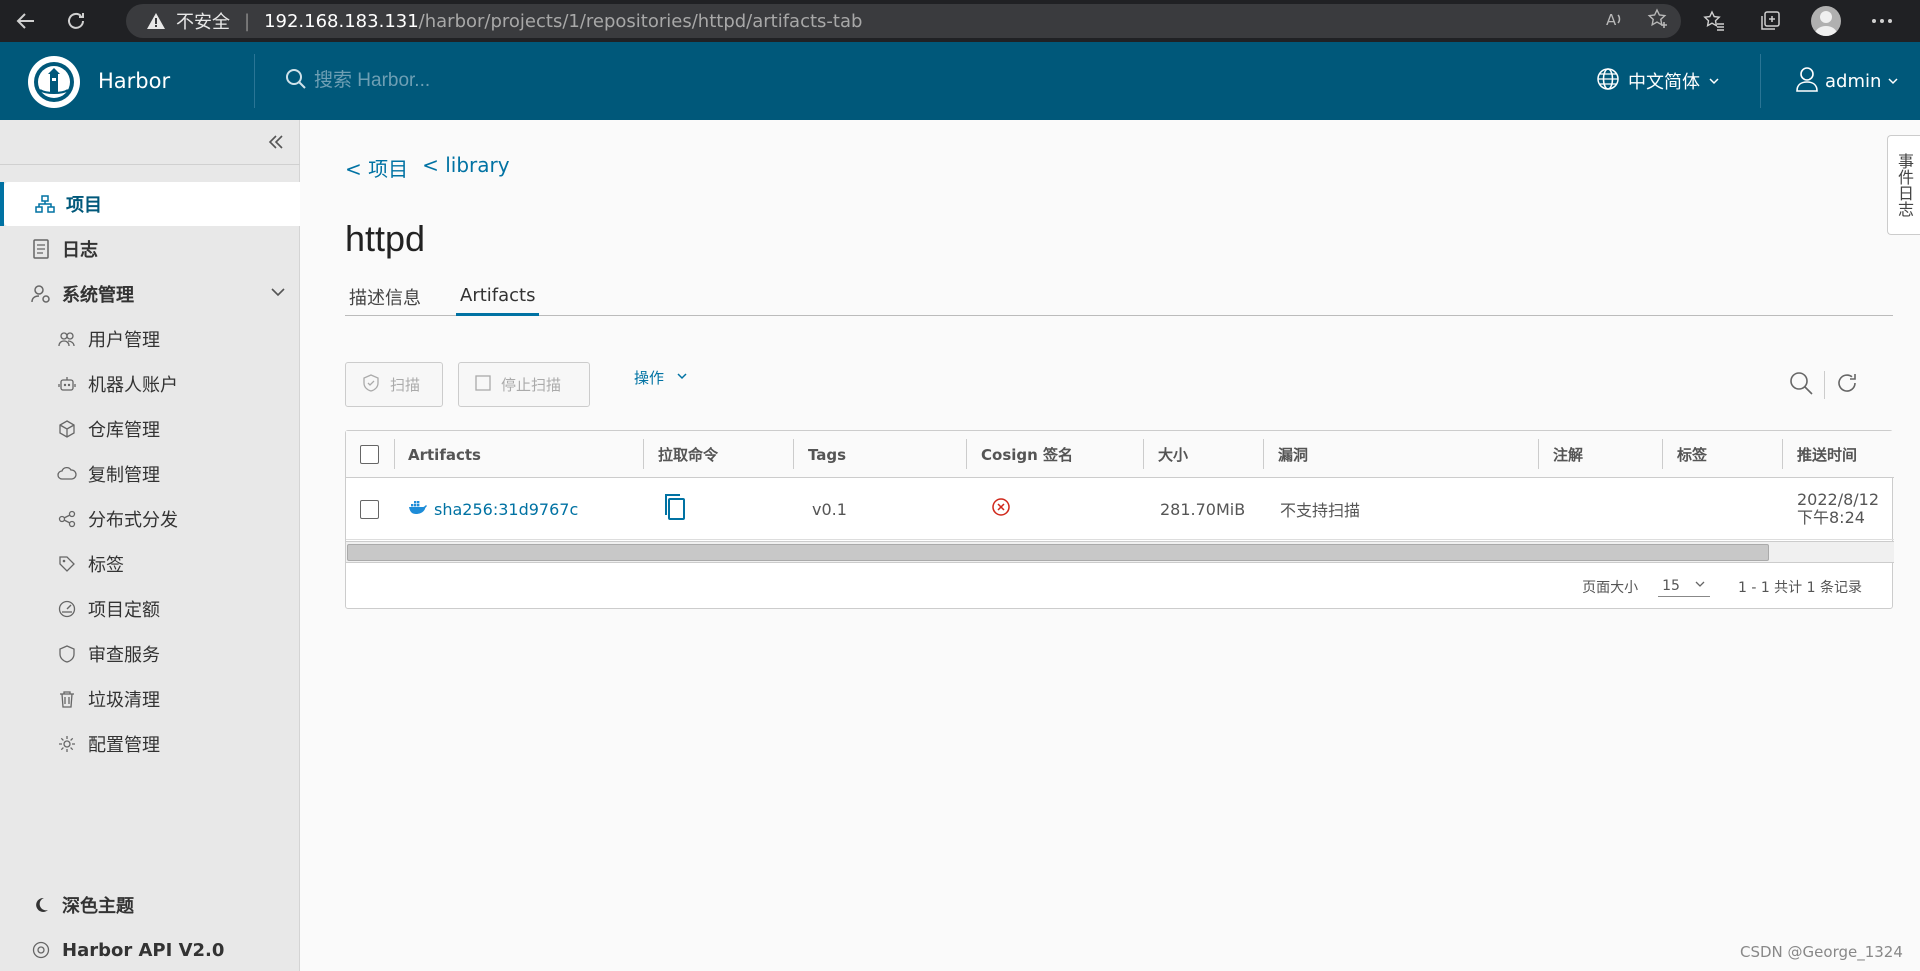  What do you see at coordinates (1658, 81) in the screenshot?
I see `language-selector: 中文简体` at bounding box center [1658, 81].